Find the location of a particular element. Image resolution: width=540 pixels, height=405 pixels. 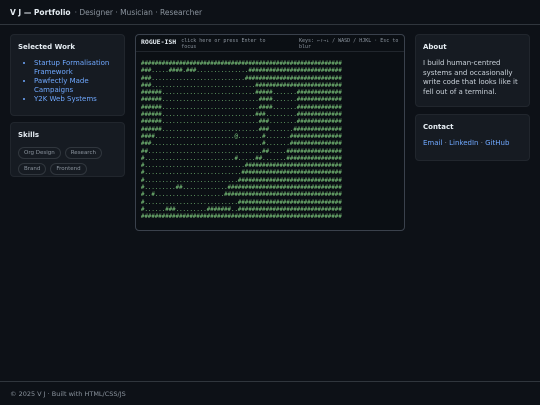

skill-chip-brand: Brand is located at coordinates (32, 169).